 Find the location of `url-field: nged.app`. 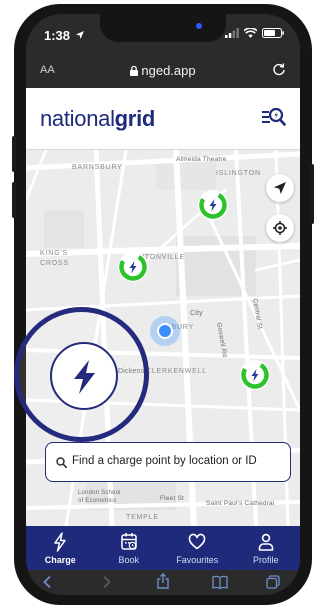

url-field: nged.app is located at coordinates (163, 70).